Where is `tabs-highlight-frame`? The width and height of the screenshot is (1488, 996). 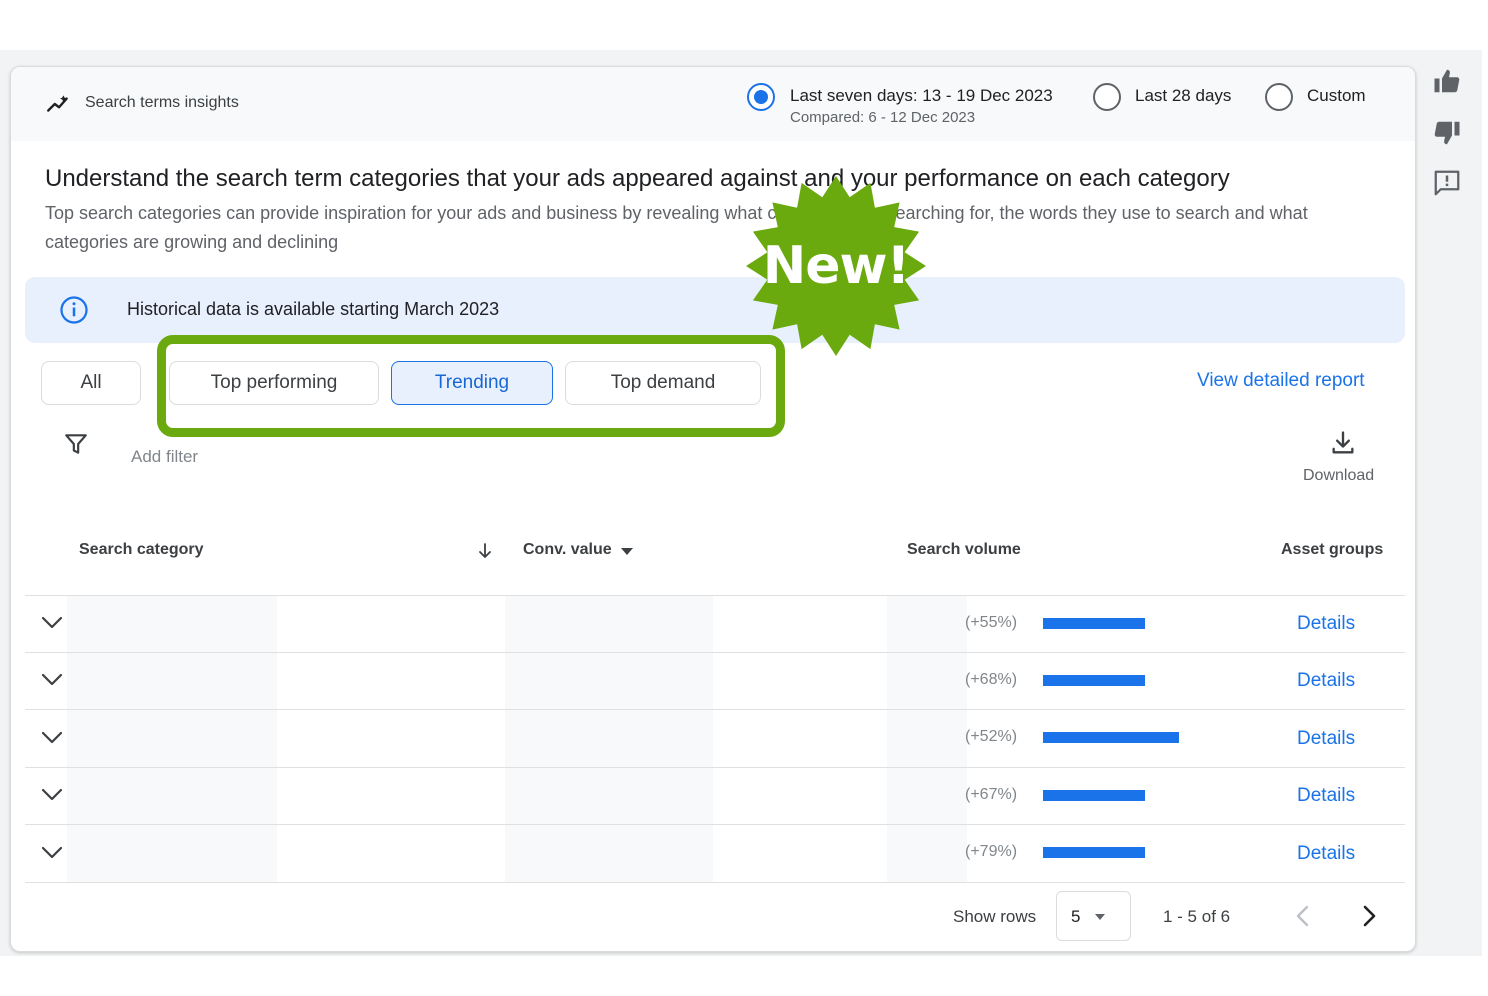 tabs-highlight-frame is located at coordinates (471, 386).